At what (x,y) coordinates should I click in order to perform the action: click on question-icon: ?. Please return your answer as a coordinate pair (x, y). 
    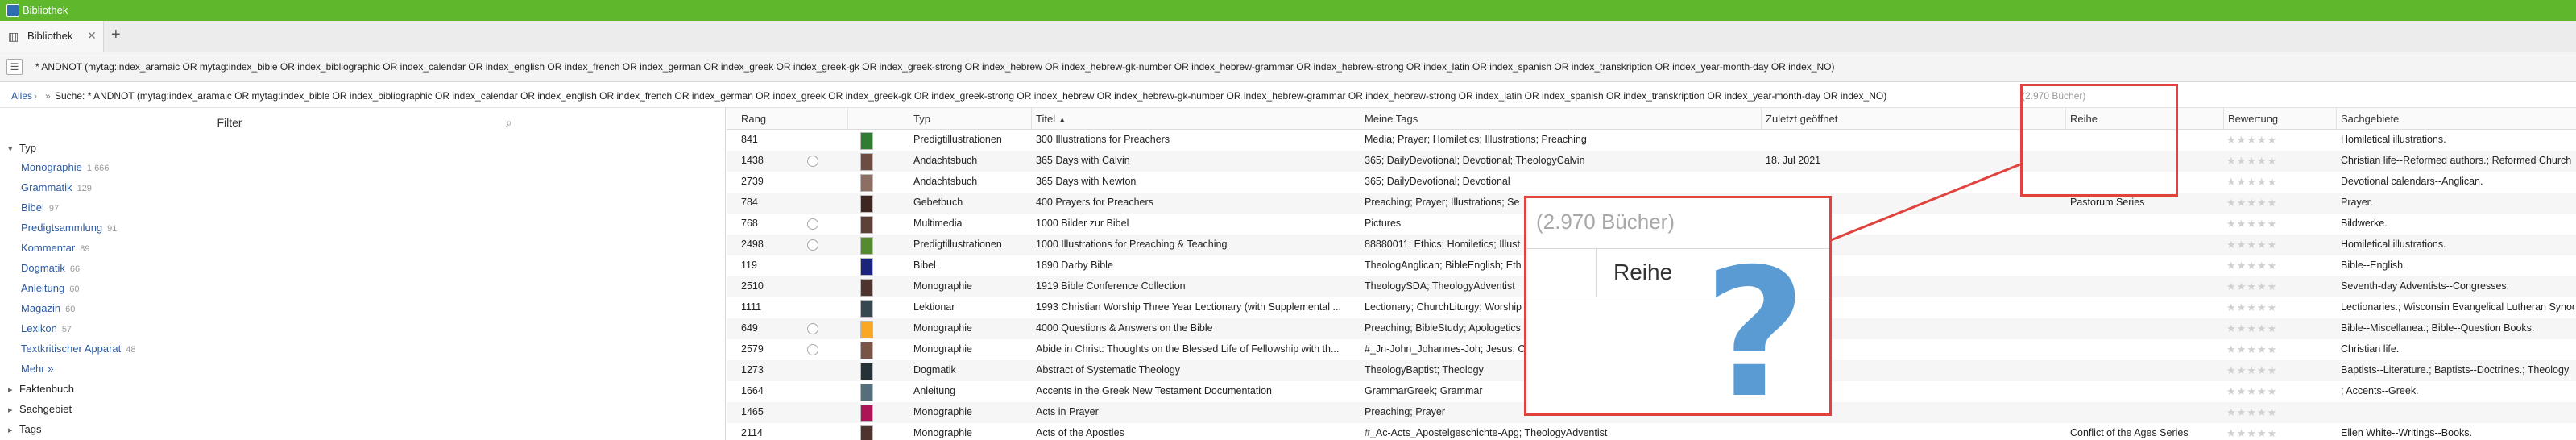
    Looking at the image, I should click on (1755, 323).